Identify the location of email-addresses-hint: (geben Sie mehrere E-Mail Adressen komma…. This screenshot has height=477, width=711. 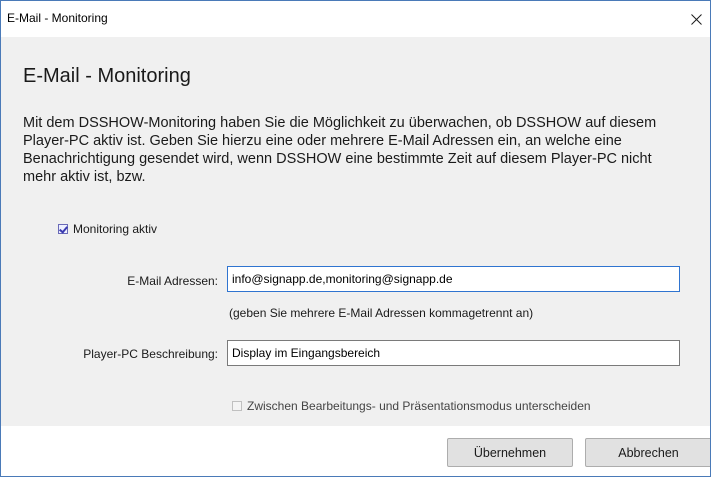
(381, 313).